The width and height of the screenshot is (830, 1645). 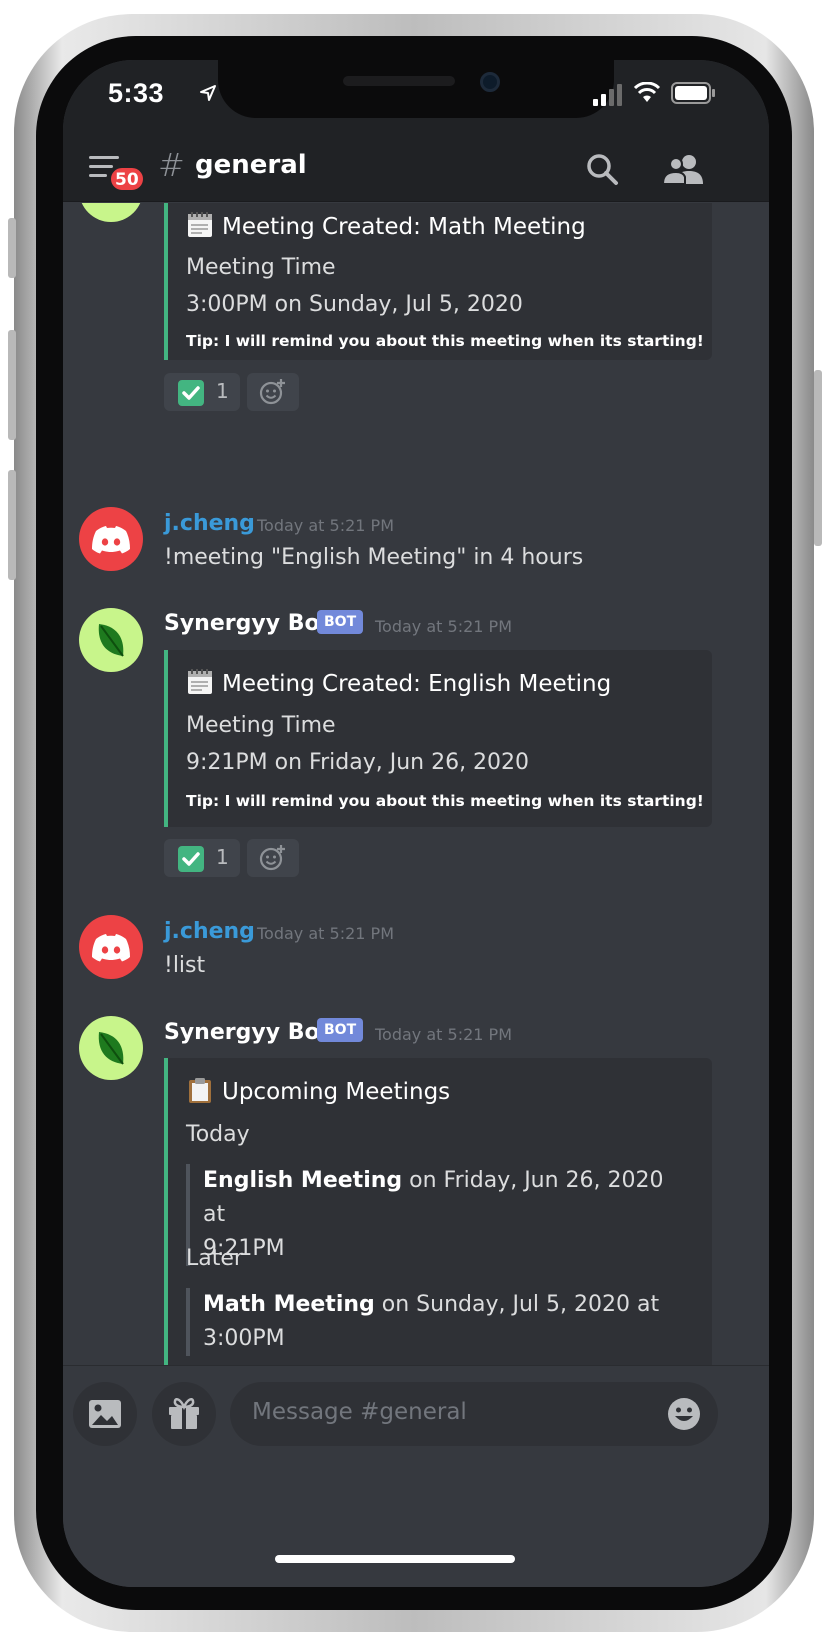 What do you see at coordinates (185, 965) in the screenshot?
I see `message-text: !list` at bounding box center [185, 965].